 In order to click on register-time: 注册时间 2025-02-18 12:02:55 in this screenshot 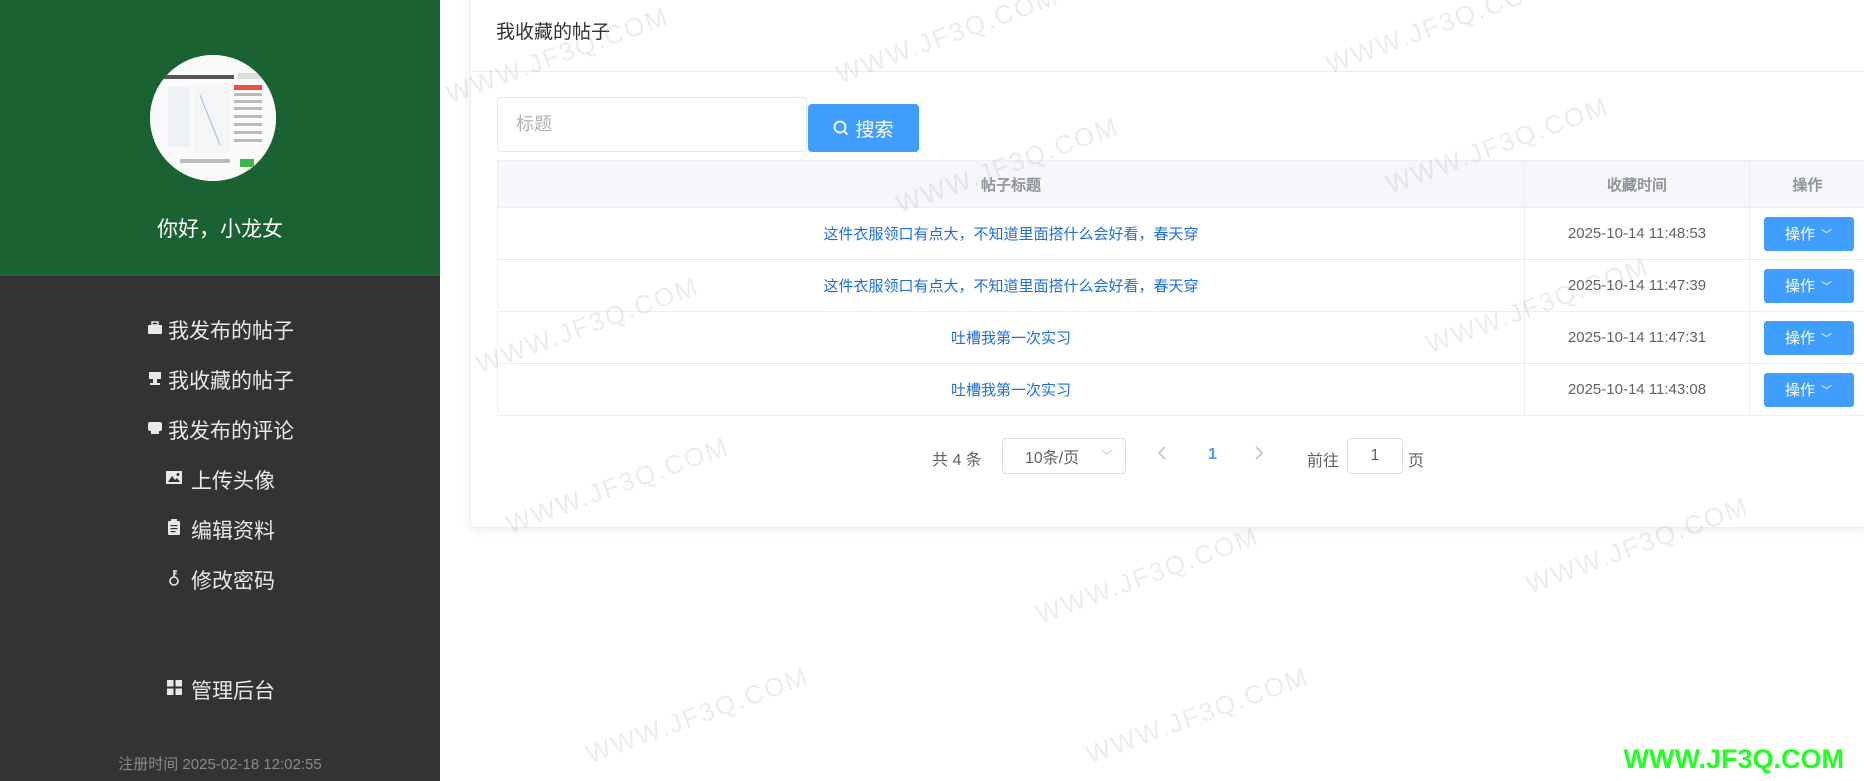, I will do `click(220, 764)`.